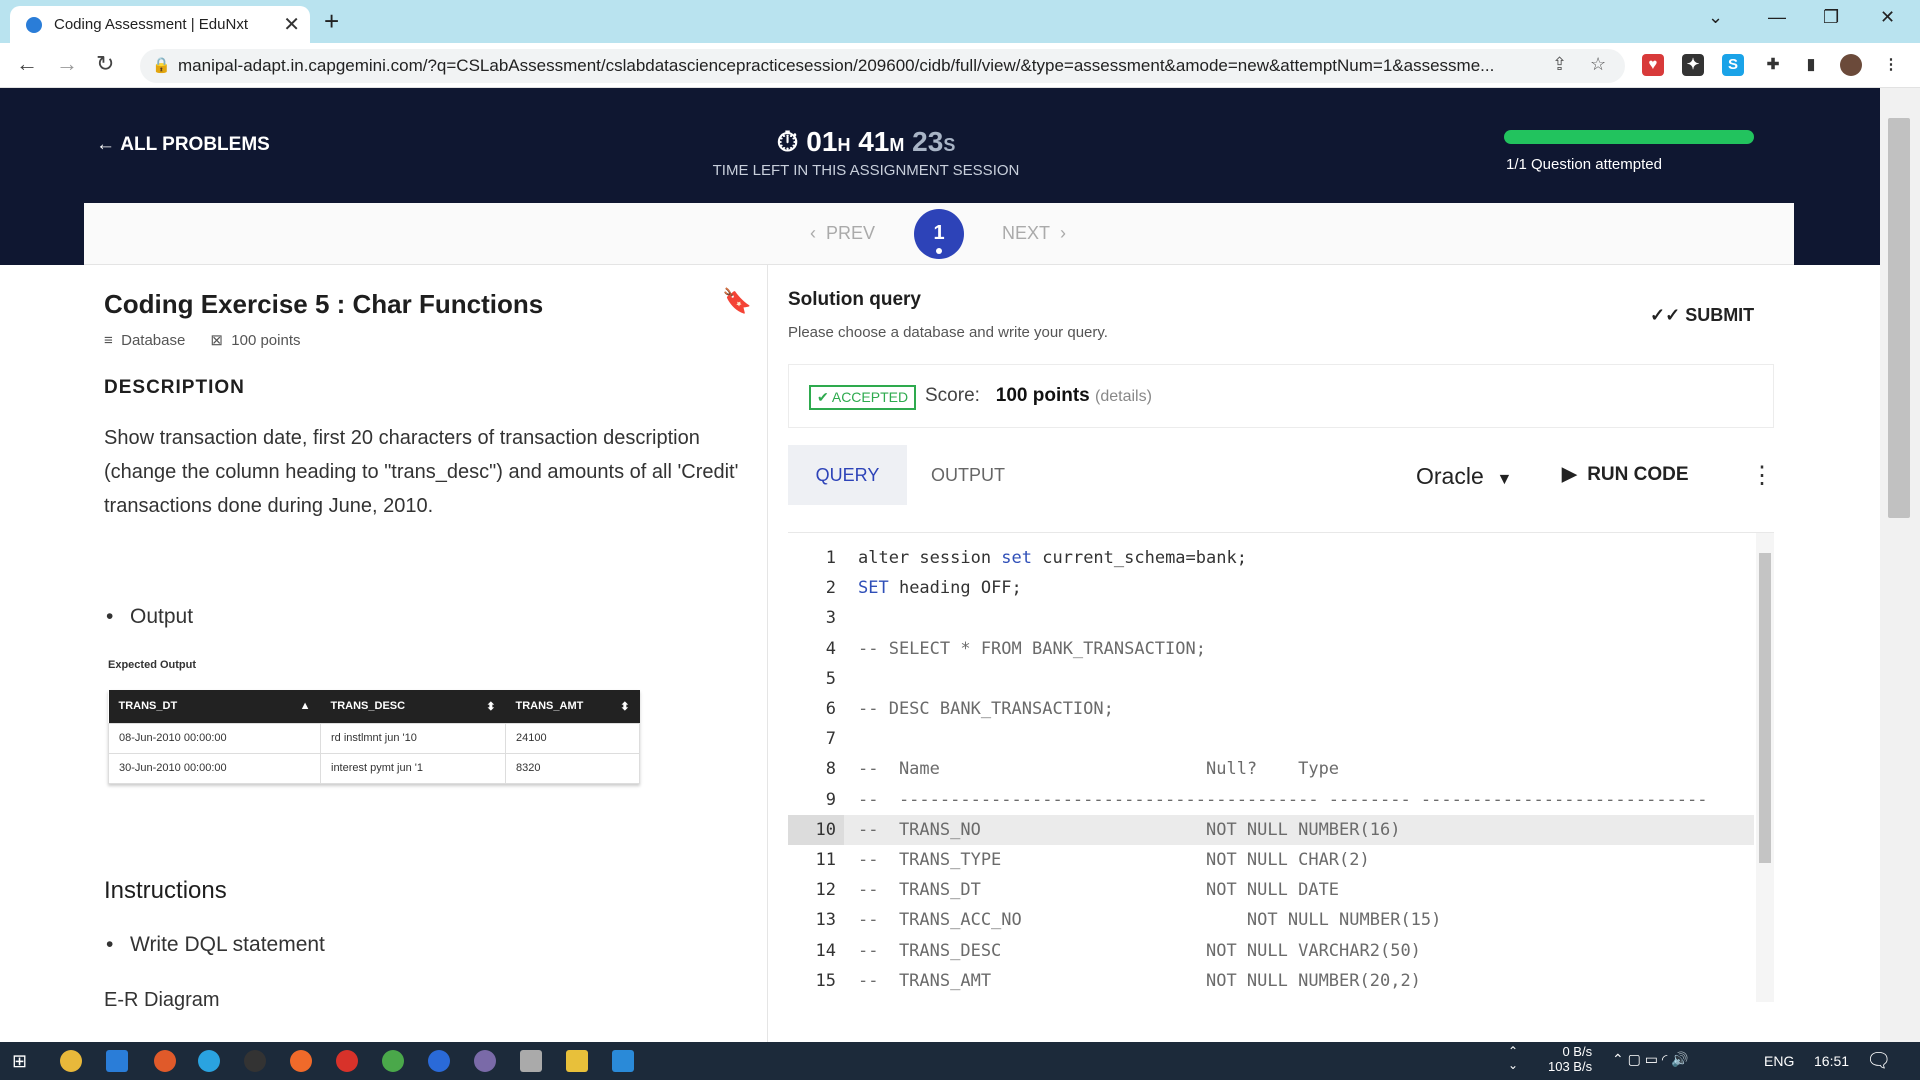 Image resolution: width=1920 pixels, height=1080 pixels. What do you see at coordinates (1899, 318) in the screenshot?
I see `page-scroll-thumb` at bounding box center [1899, 318].